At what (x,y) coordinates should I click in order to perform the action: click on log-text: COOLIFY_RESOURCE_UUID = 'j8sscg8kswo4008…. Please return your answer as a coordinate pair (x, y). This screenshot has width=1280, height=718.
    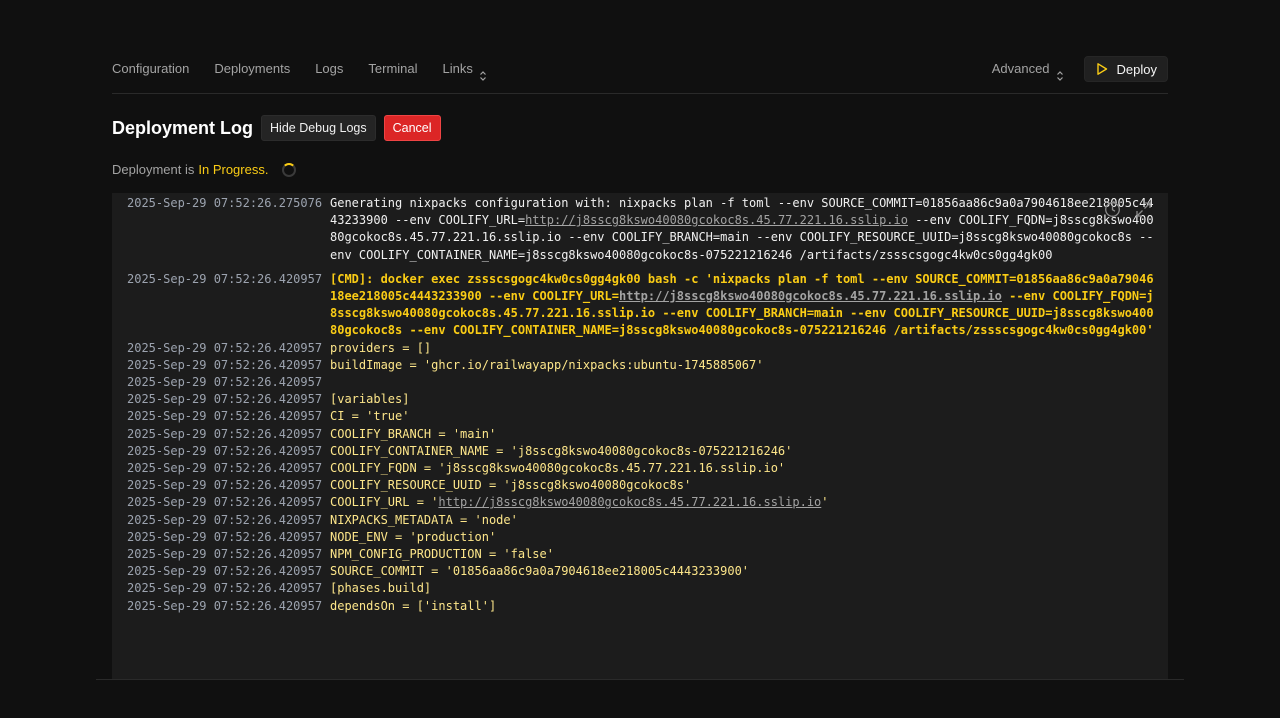
    Looking at the image, I should click on (511, 485).